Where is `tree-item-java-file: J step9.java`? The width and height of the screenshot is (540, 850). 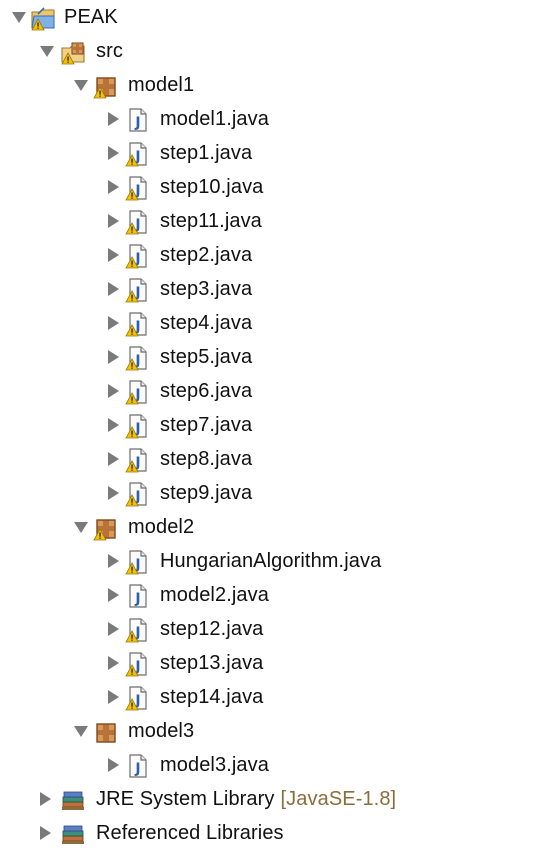
tree-item-java-file: J step9.java is located at coordinates (270, 493).